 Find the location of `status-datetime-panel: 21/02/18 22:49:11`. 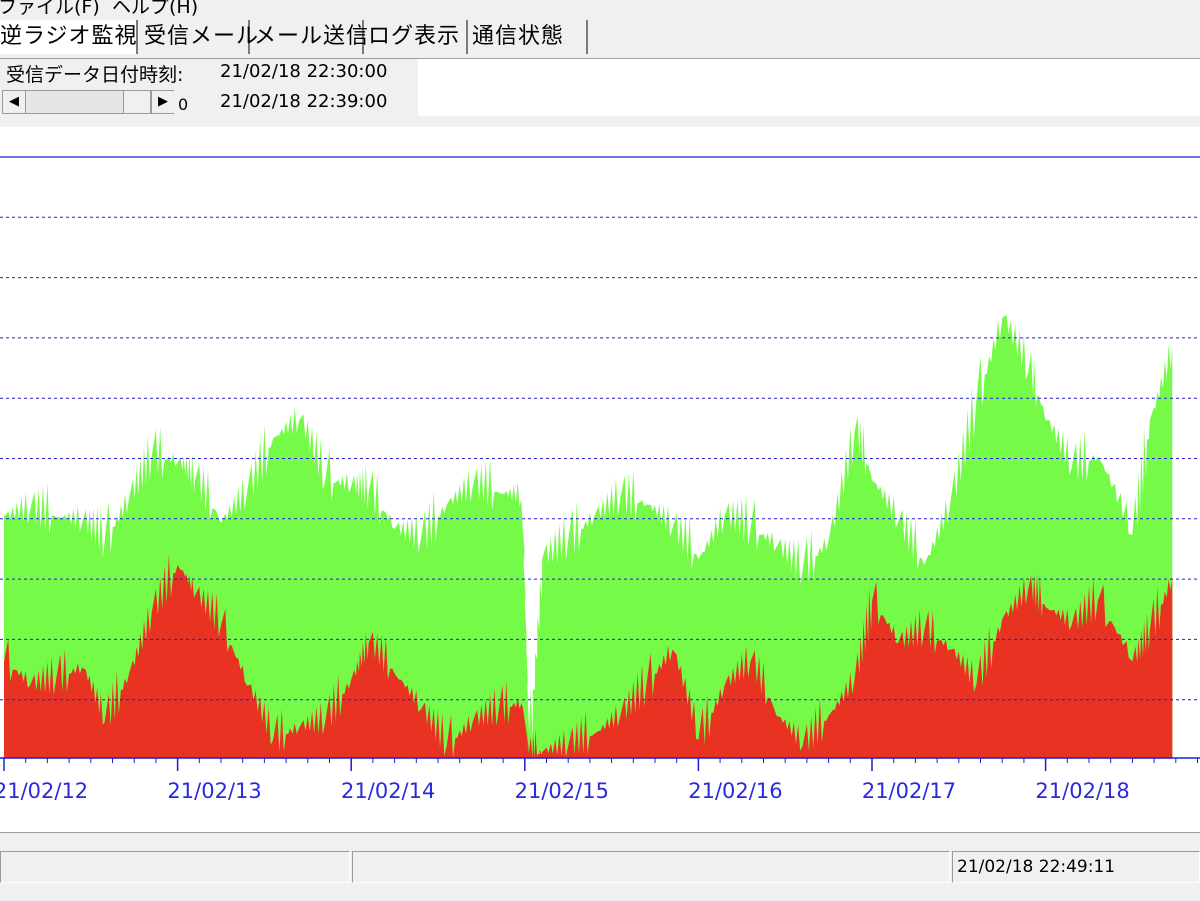

status-datetime-panel: 21/02/18 22:49:11 is located at coordinates (1076, 867).